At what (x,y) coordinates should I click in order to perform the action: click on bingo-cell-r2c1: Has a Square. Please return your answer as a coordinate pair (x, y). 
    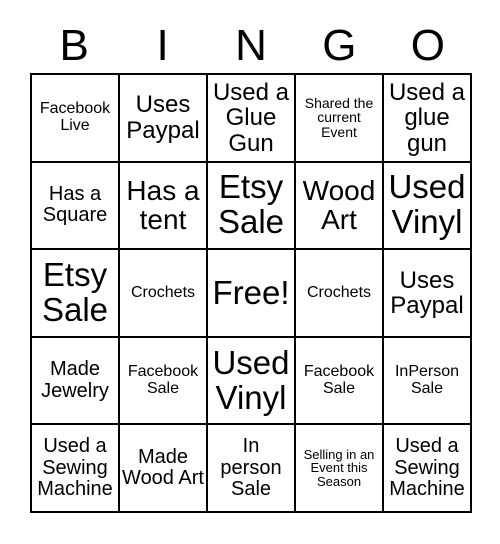
    Looking at the image, I should click on (76, 206).